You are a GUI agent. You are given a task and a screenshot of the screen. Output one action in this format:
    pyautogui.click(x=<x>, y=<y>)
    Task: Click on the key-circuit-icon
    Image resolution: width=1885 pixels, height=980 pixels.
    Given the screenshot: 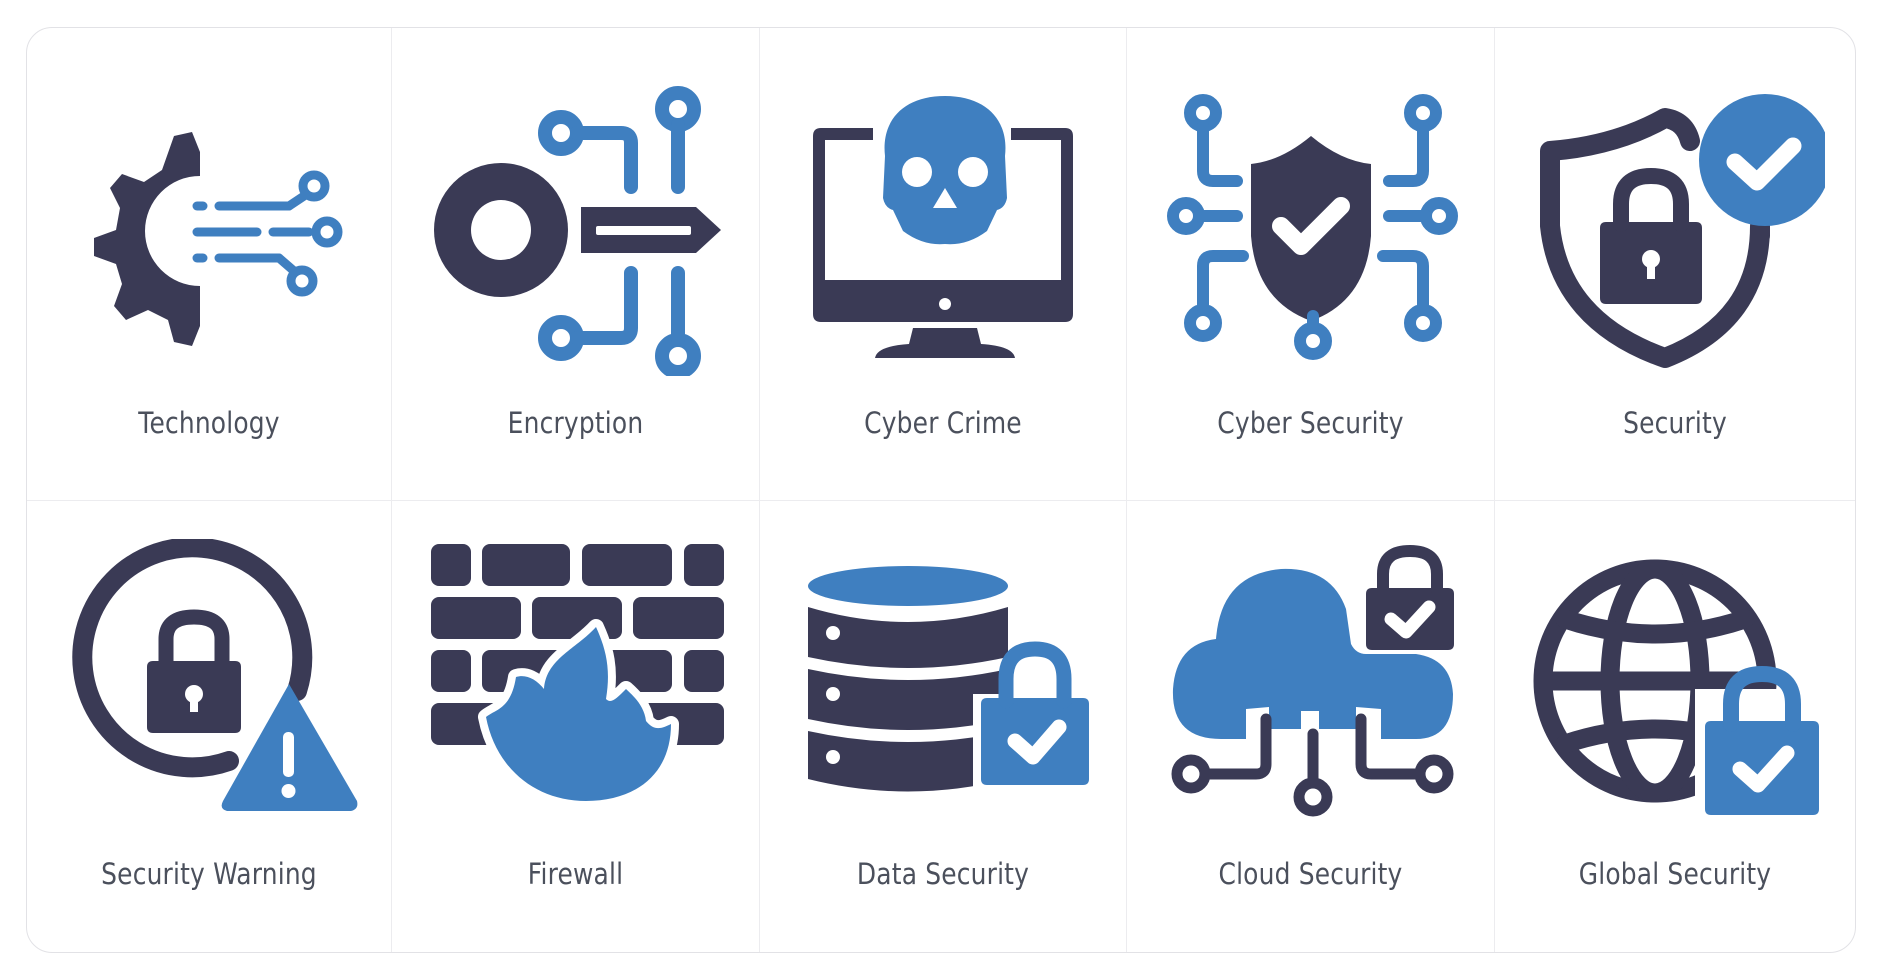 What is the action you would take?
    pyautogui.click(x=577, y=231)
    